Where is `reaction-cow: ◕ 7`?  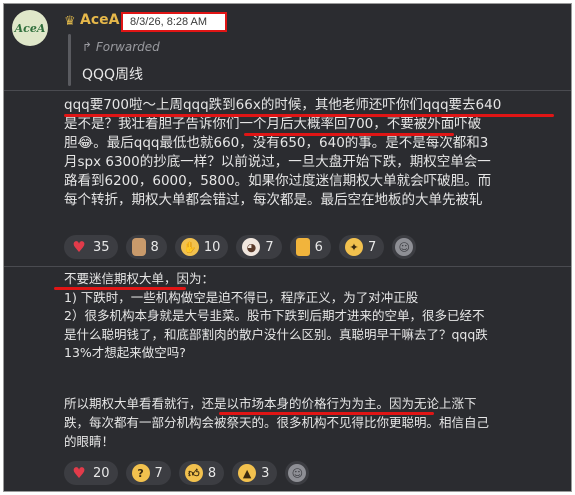
reaction-cow: ◕ 7 is located at coordinates (259, 247).